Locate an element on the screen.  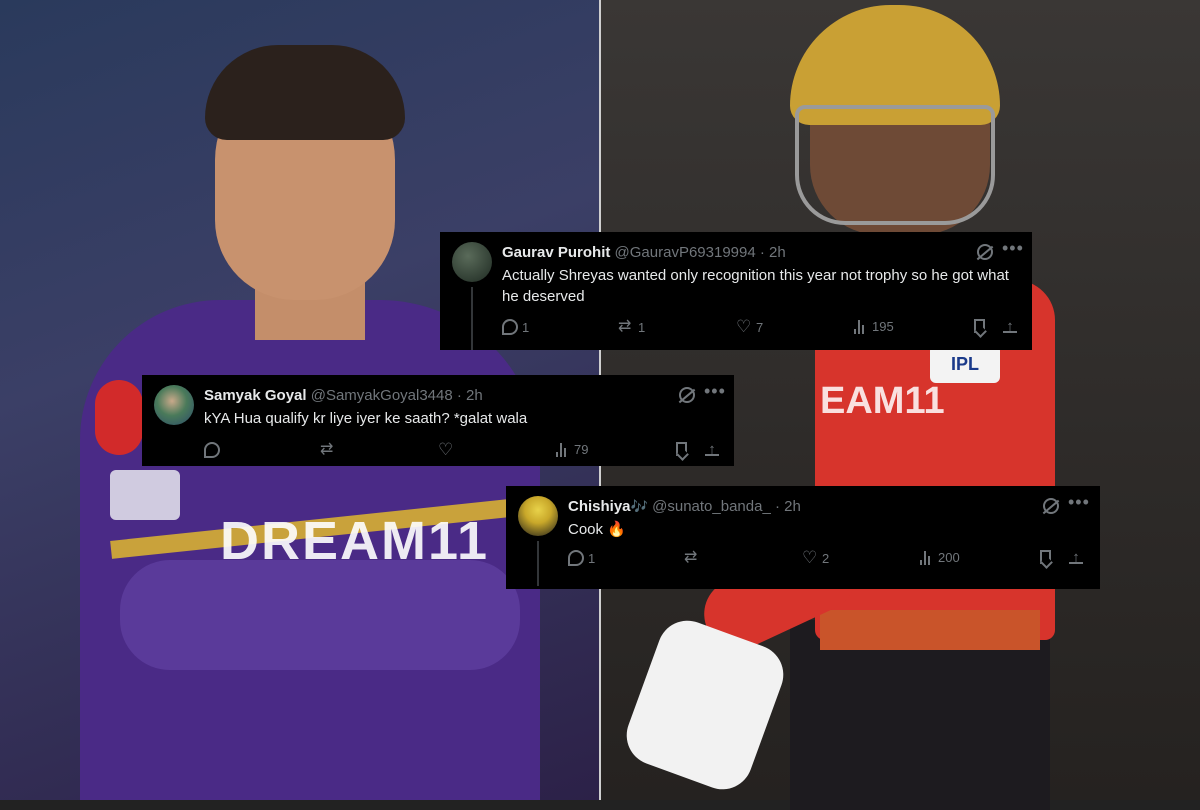
author-name: Gaurav Purohit is located at coordinates (556, 252).